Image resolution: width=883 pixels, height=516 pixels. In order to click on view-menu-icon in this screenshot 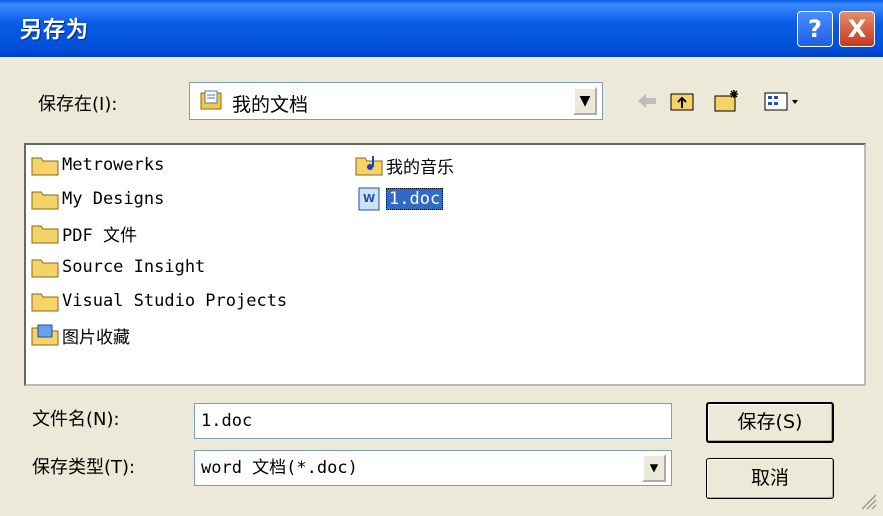, I will do `click(782, 101)`.